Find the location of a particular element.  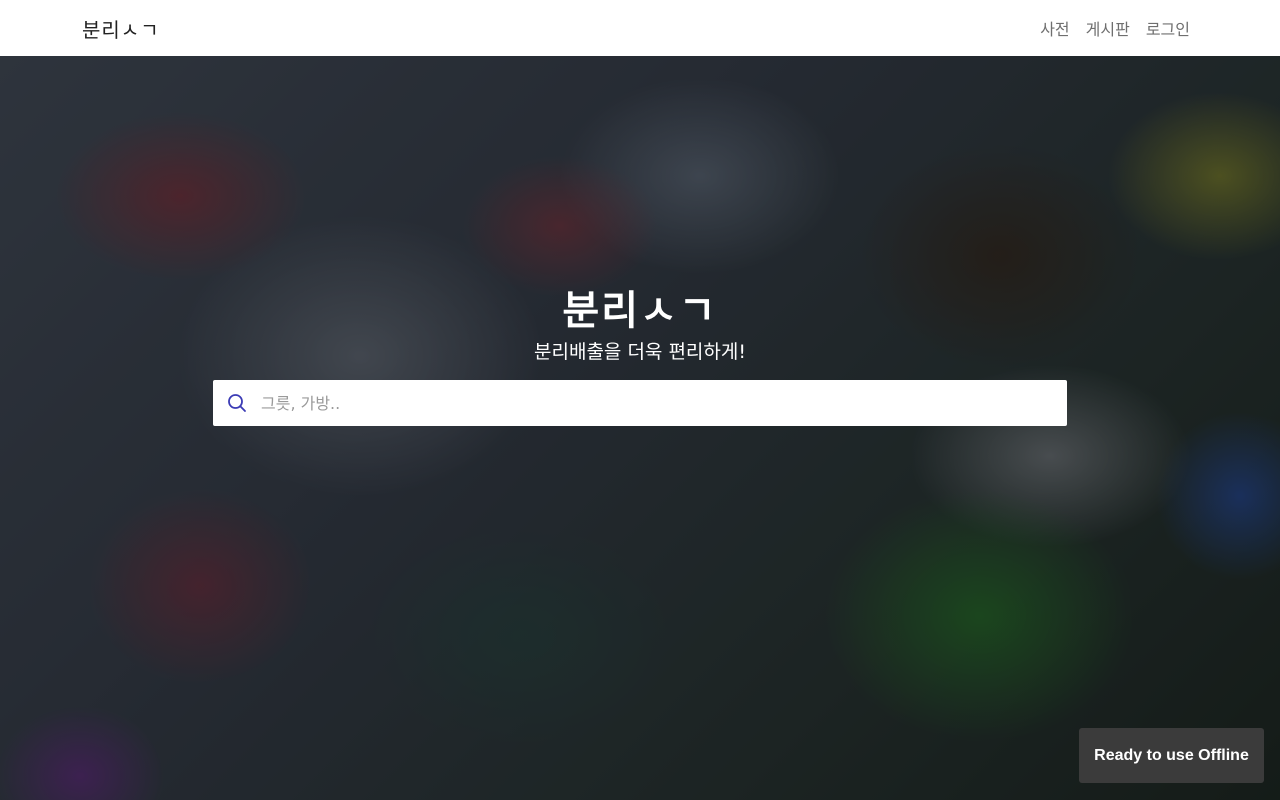

hero-title: 분리ㅅㄱ is located at coordinates (640, 311).